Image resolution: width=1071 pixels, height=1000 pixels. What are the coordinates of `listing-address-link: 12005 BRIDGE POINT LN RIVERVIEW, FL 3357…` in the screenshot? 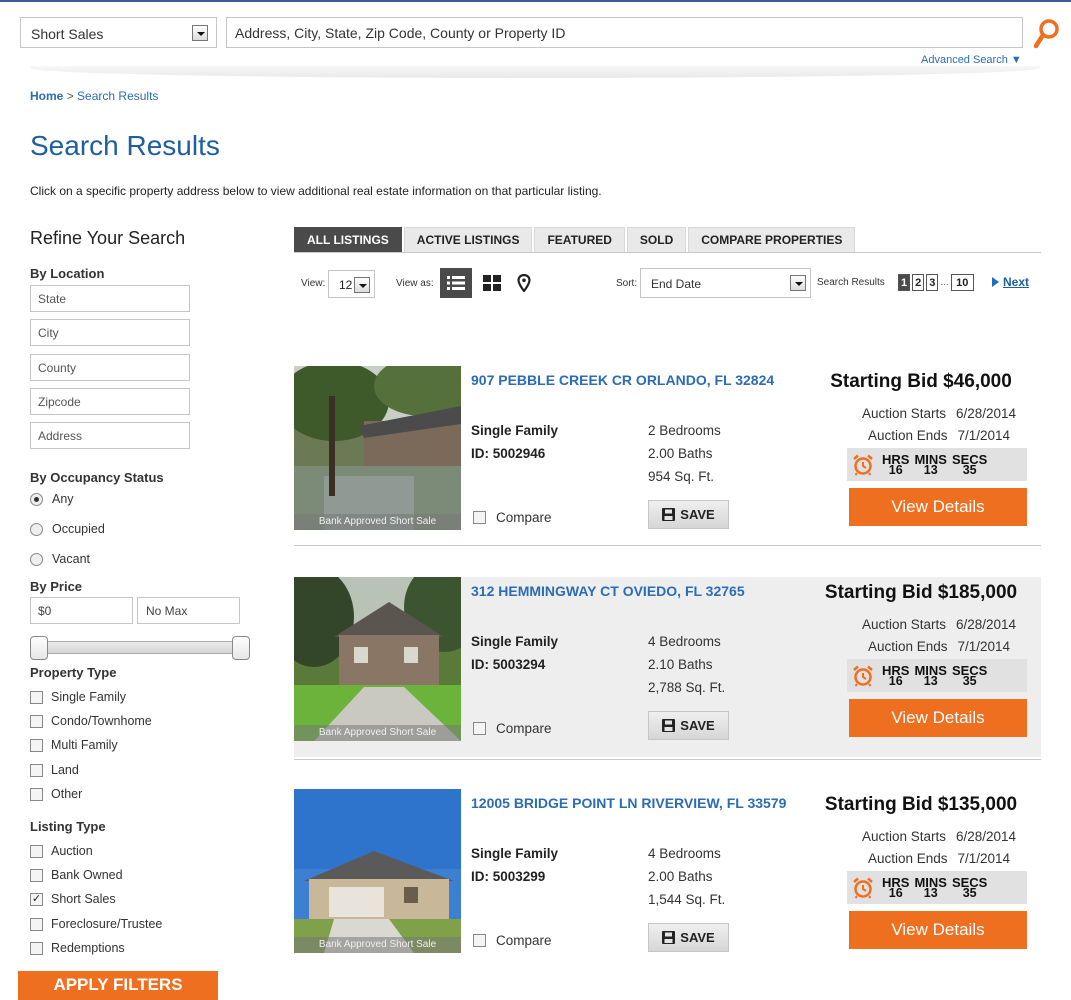 It's located at (631, 803).